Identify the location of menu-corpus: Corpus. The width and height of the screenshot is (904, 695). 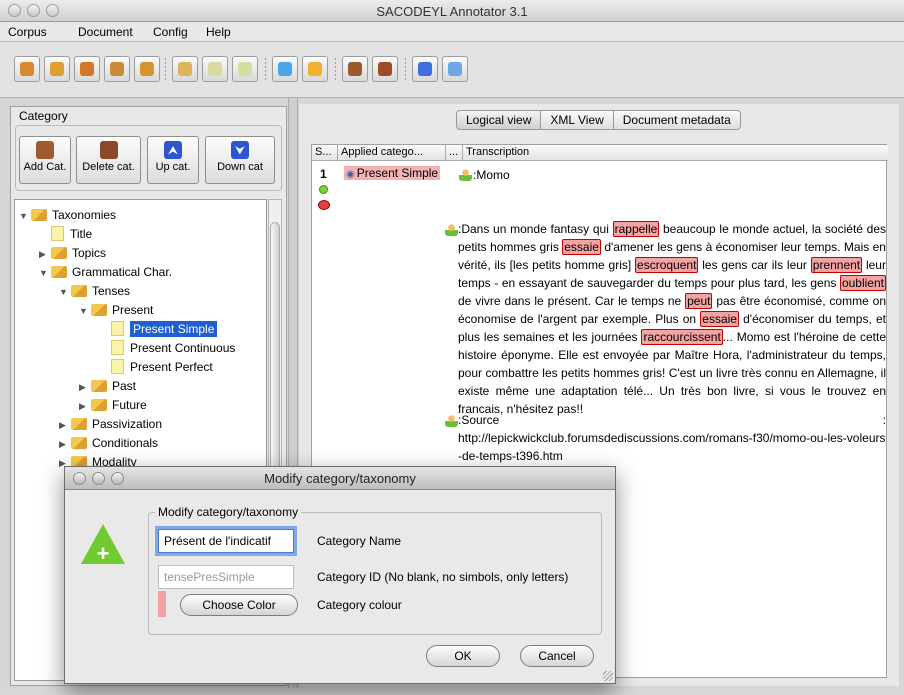
(27, 32).